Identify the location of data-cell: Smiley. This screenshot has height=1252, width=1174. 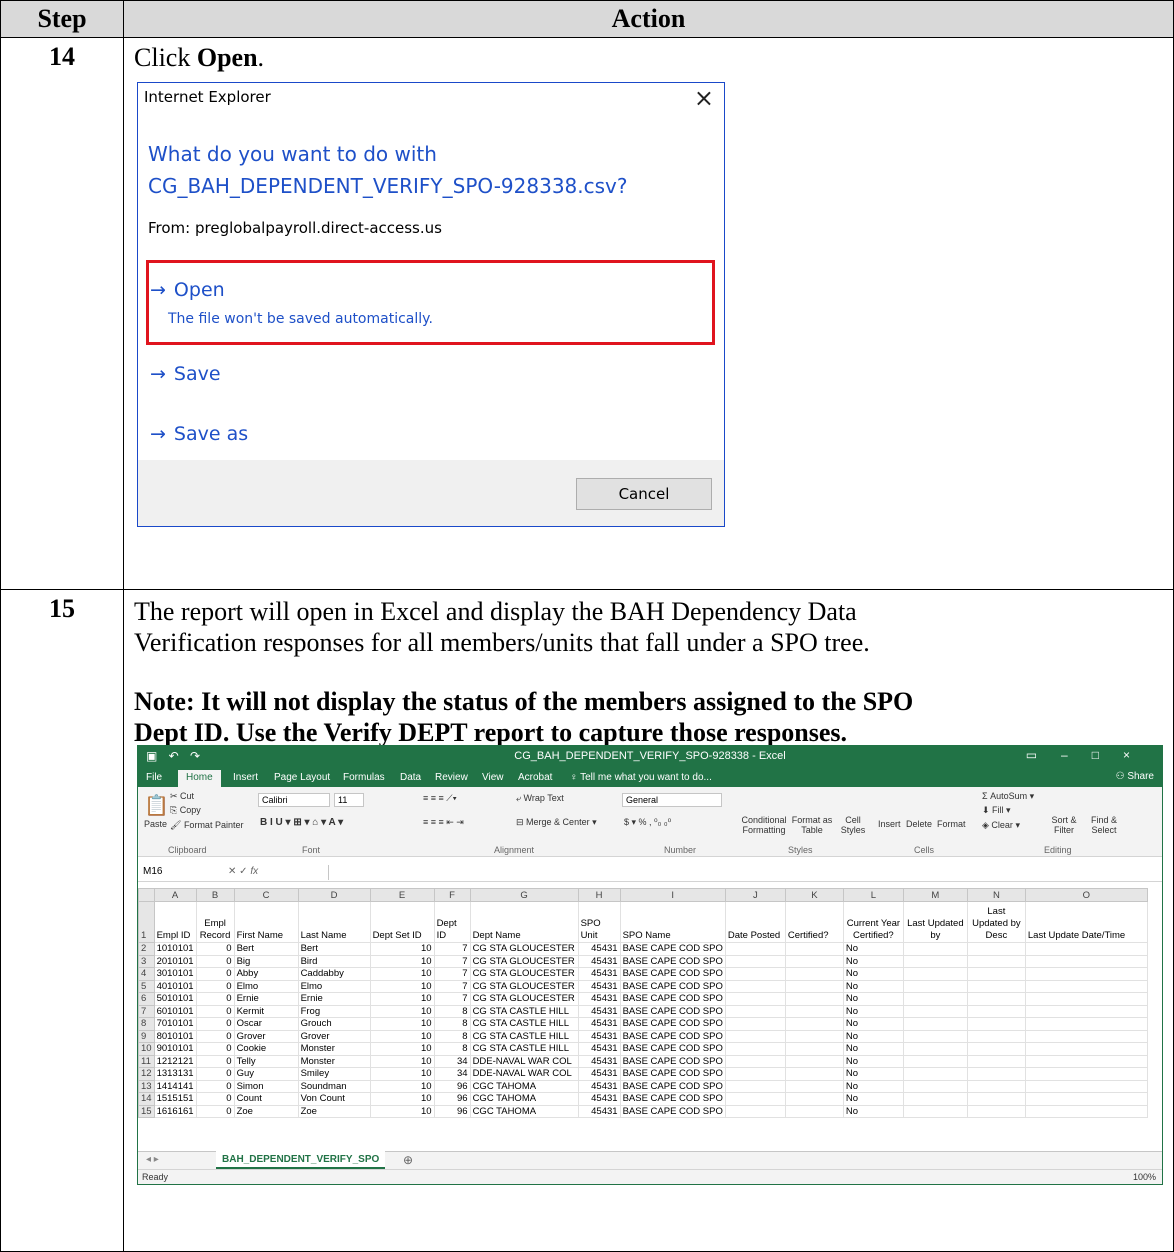
(334, 1074).